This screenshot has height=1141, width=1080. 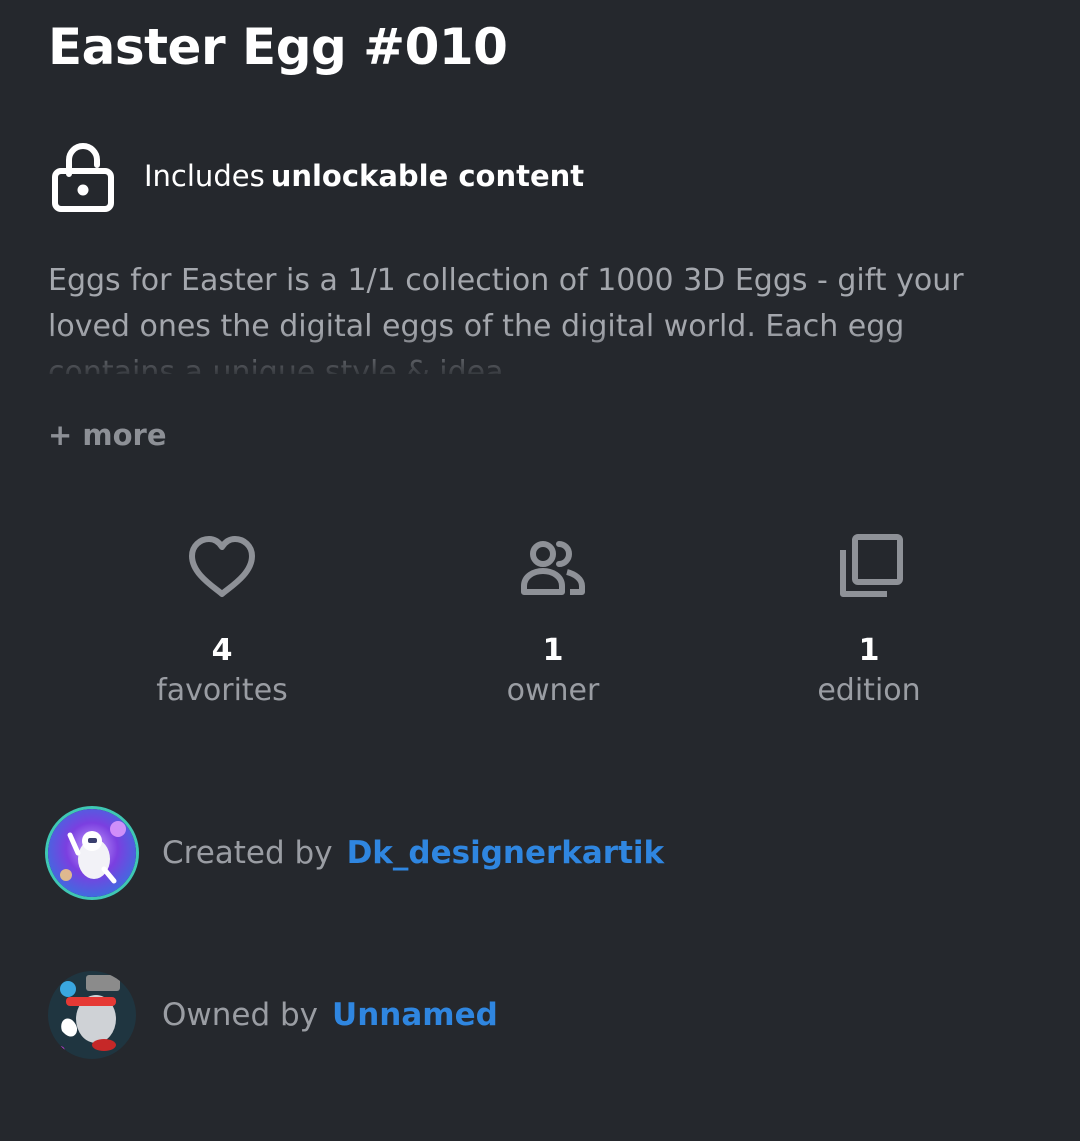 I want to click on edition-count: 1, so click(x=869, y=650).